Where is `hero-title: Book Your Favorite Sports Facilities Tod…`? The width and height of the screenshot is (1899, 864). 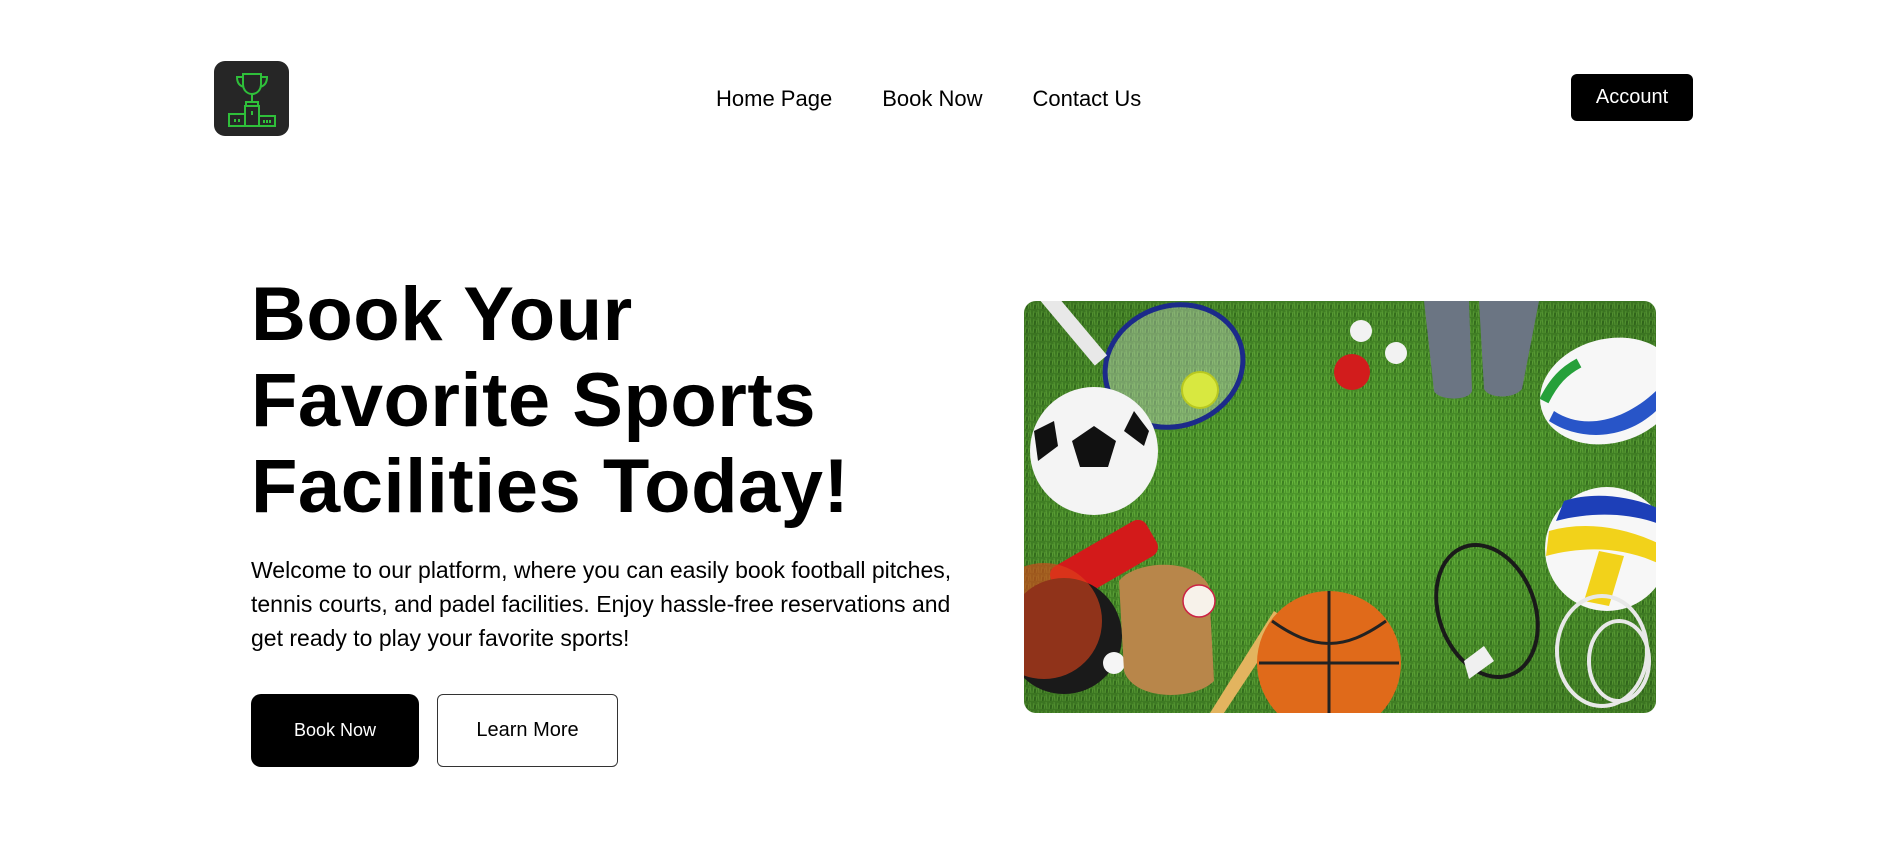
hero-title: Book Your Favorite Sports Facilities Tod… is located at coordinates (550, 400).